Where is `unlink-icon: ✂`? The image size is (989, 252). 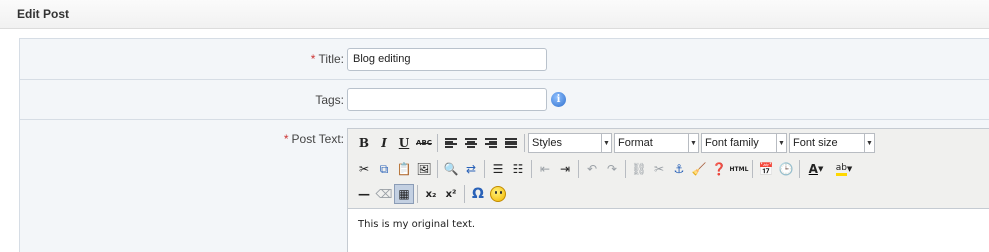
unlink-icon: ✂ is located at coordinates (659, 169).